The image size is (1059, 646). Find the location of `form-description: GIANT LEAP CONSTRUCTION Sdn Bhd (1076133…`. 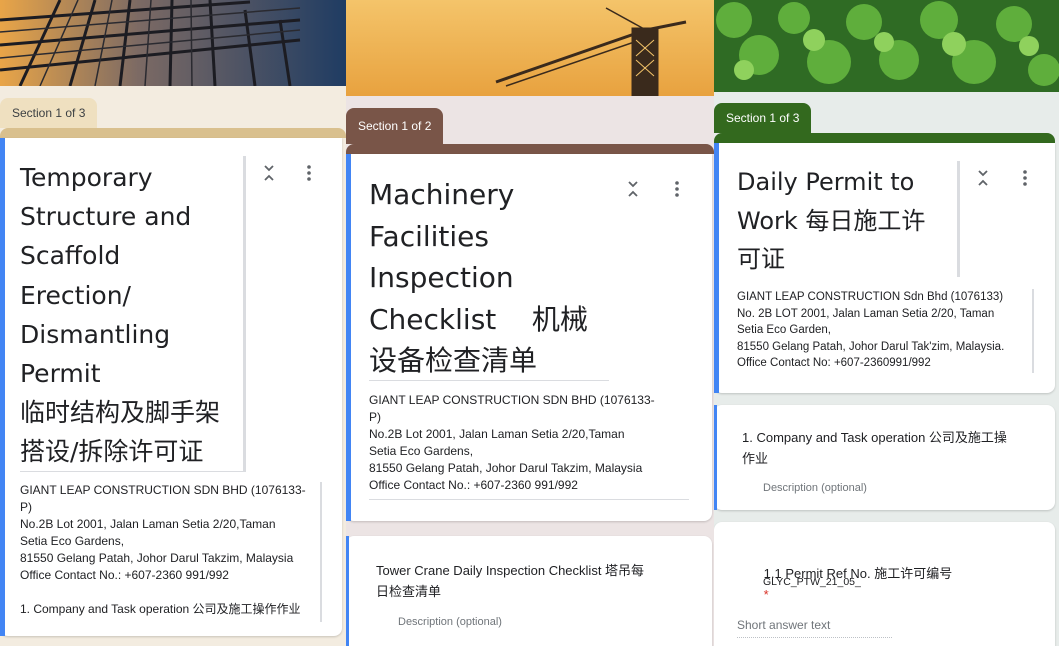

form-description: GIANT LEAP CONSTRUCTION Sdn Bhd (1076133… is located at coordinates (895, 330).